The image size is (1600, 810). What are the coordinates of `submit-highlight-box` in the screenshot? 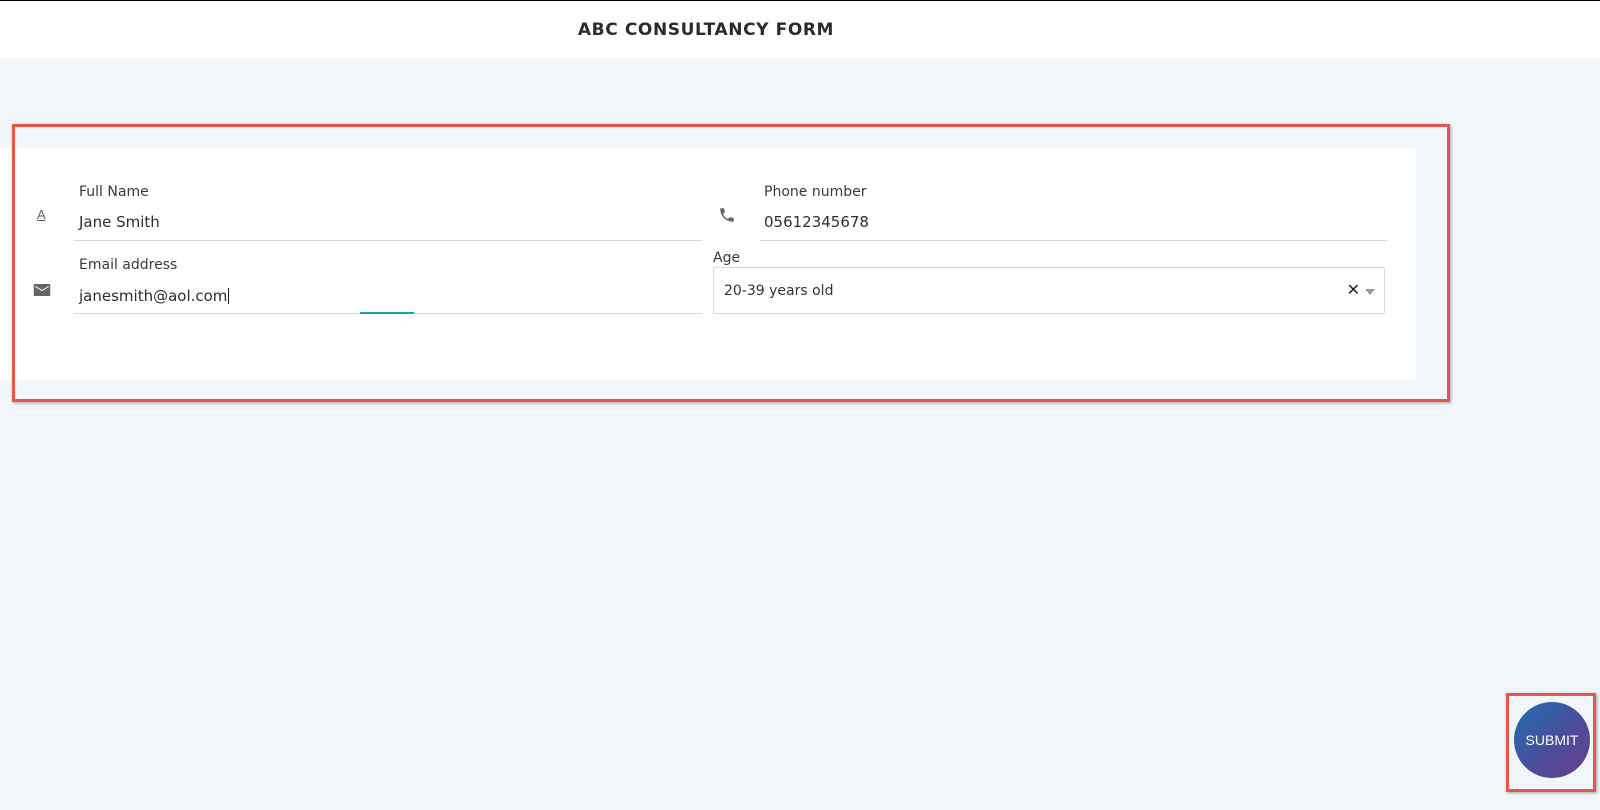 It's located at (1551, 742).